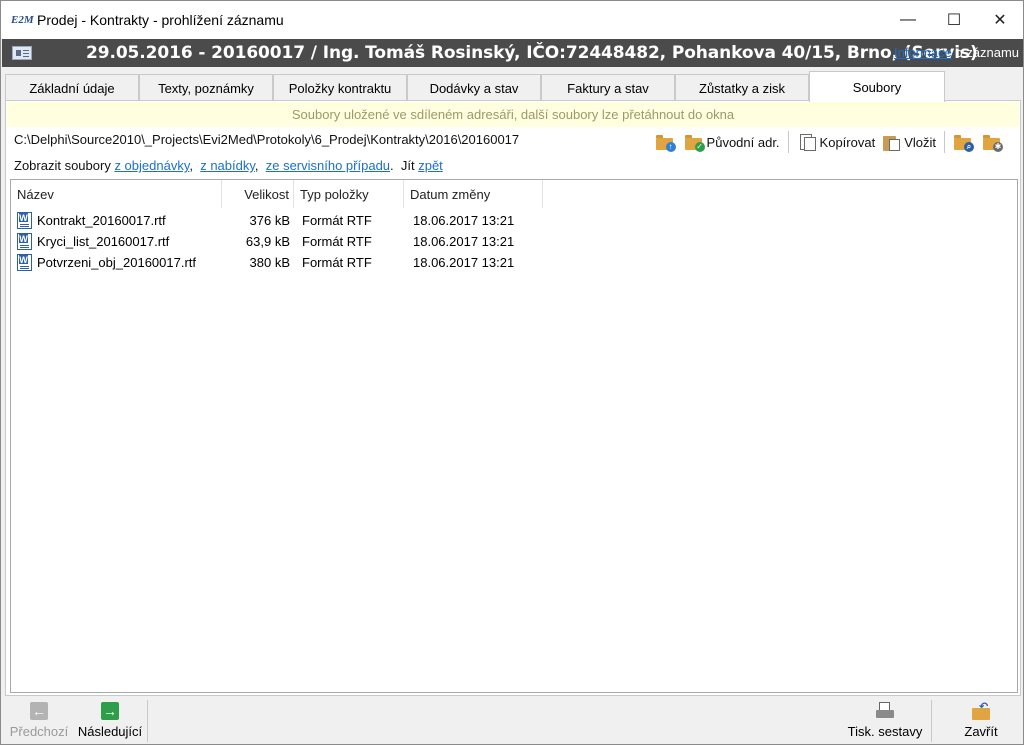 This screenshot has height=745, width=1024. What do you see at coordinates (923, 52) in the screenshot?
I see `info-link: Informace` at bounding box center [923, 52].